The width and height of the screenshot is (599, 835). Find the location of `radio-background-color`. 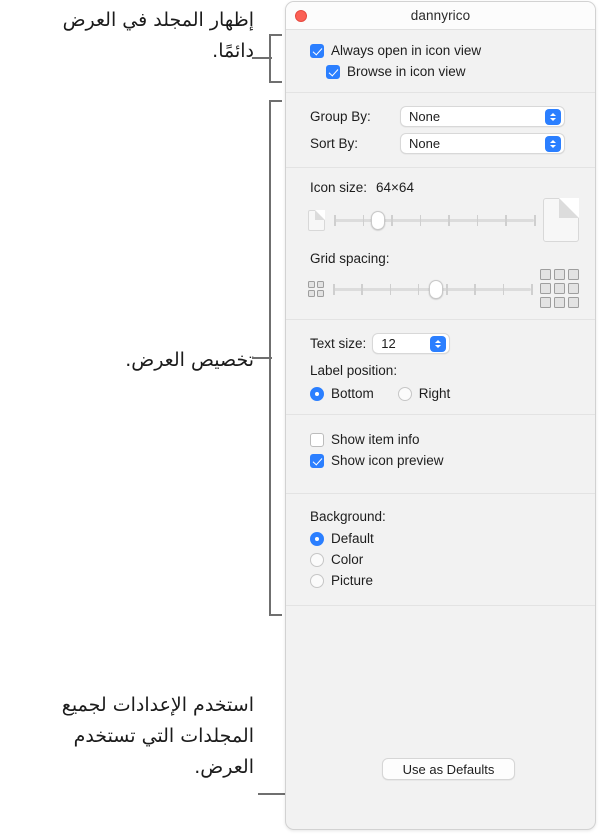

radio-background-color is located at coordinates (317, 559).